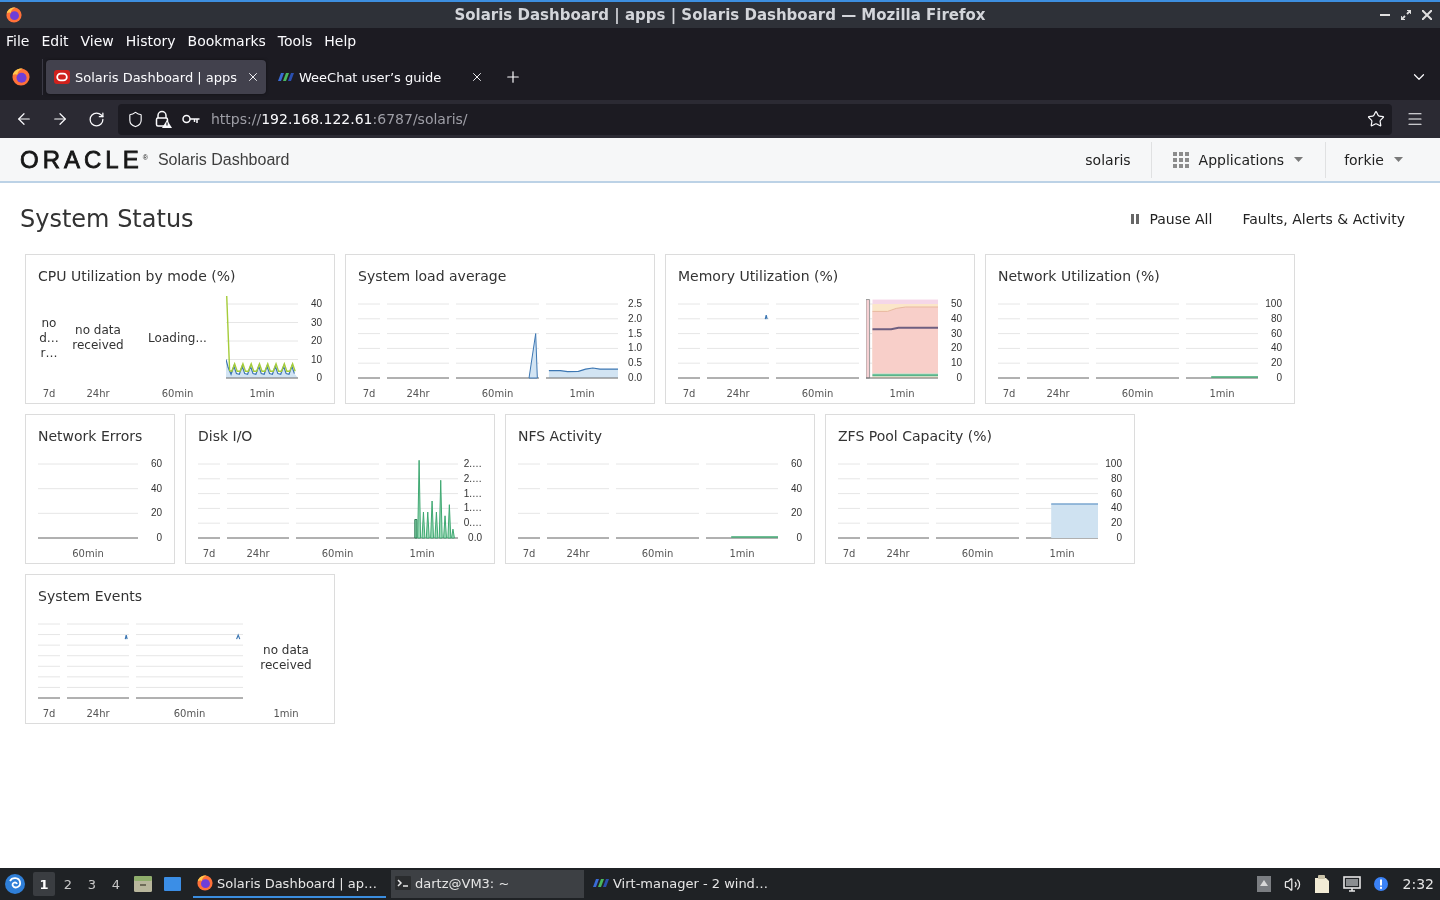  I want to click on forward-icon, so click(60, 119).